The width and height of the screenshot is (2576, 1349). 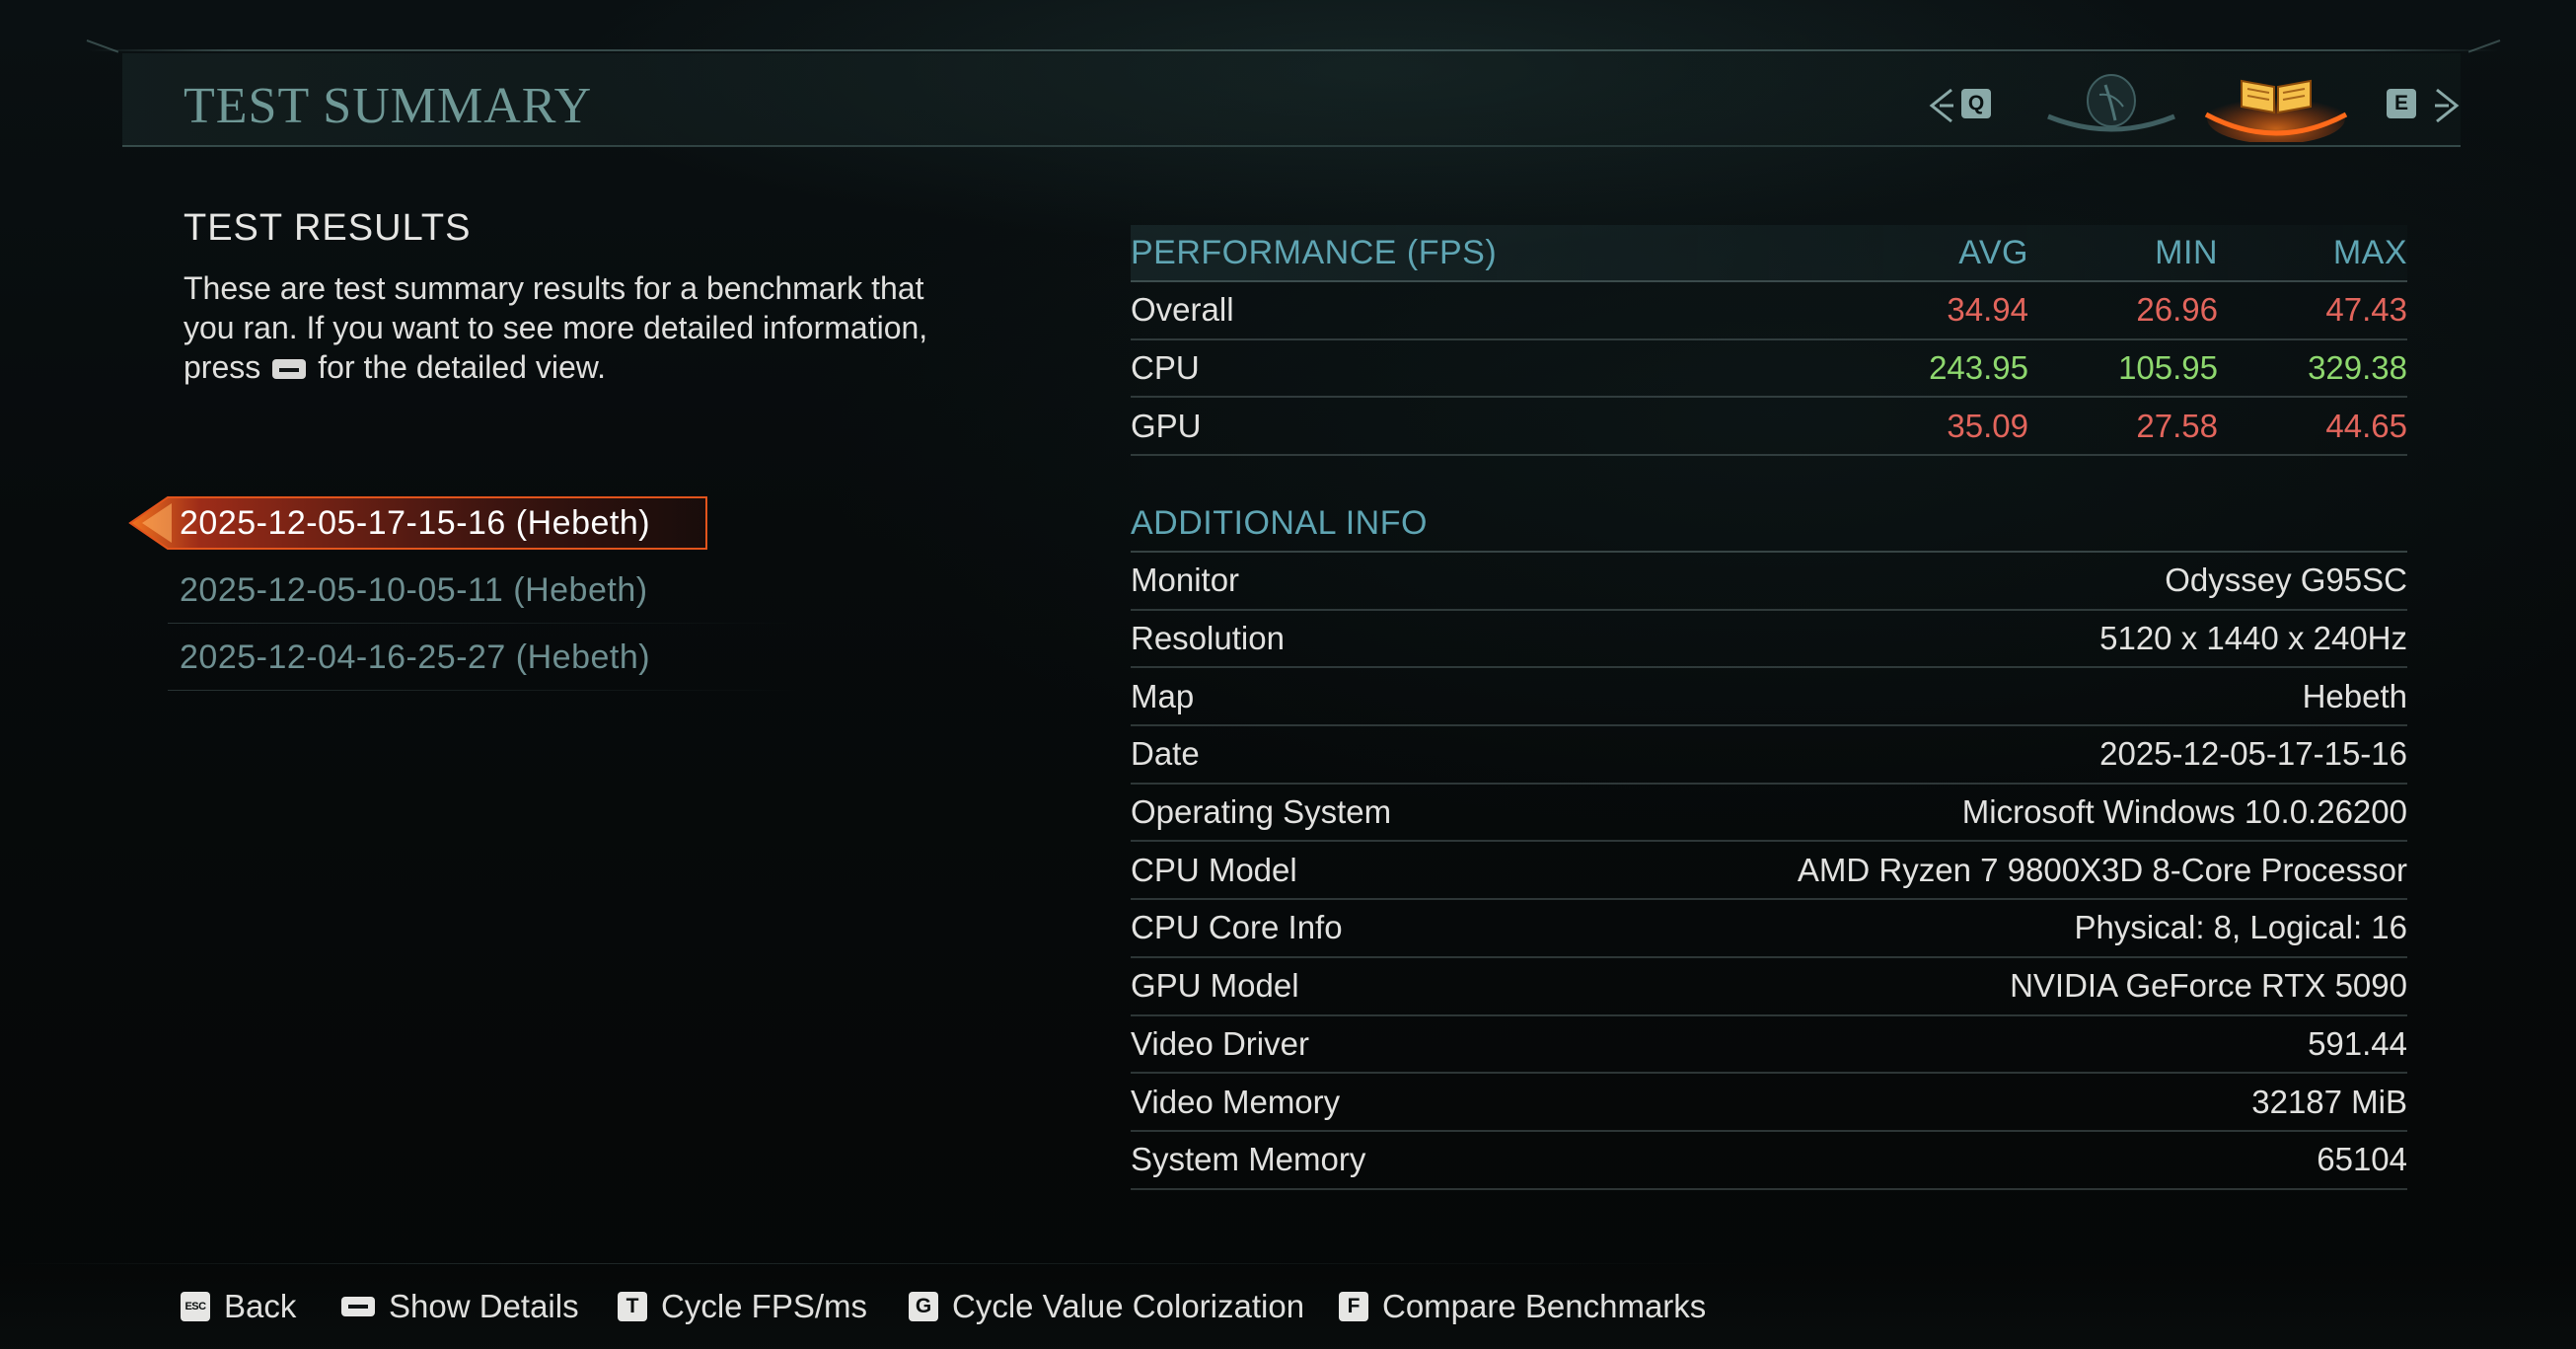 I want to click on hint-label: Compare Benchmarks, so click(x=1544, y=1306).